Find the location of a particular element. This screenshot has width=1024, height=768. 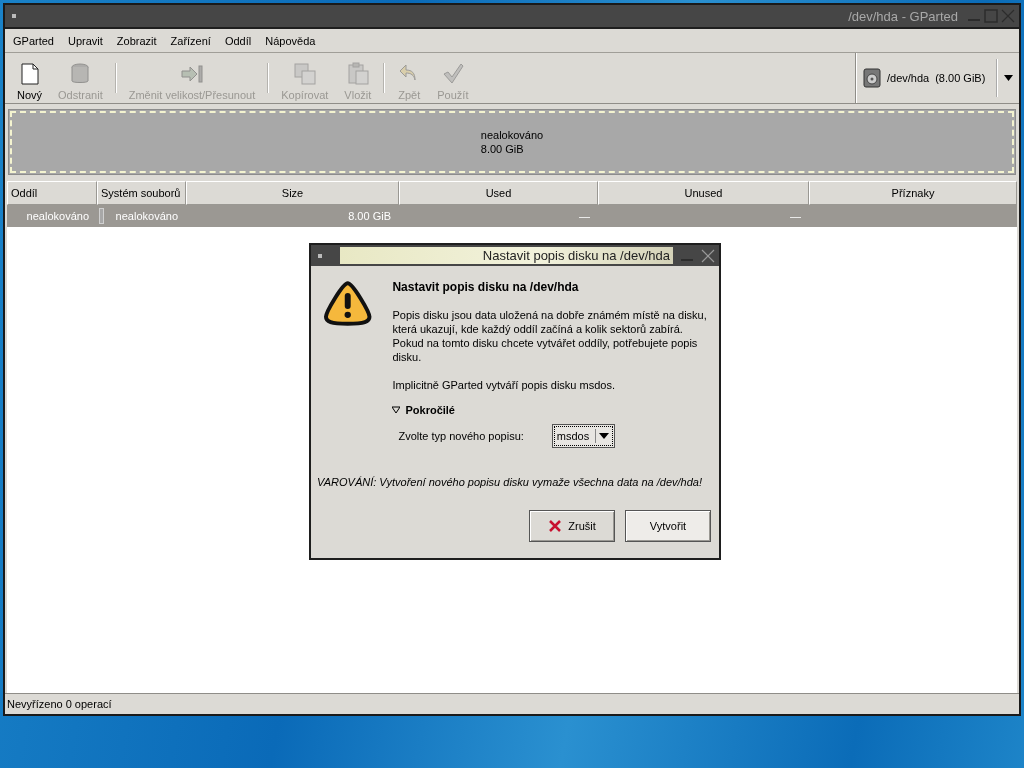

menu-item: Zařízení is located at coordinates (190, 40).